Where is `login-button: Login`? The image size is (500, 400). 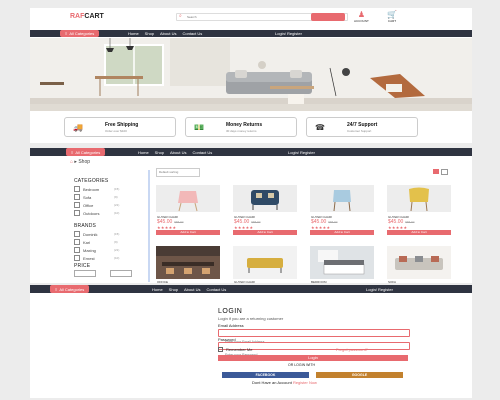 login-button: Login is located at coordinates (313, 358).